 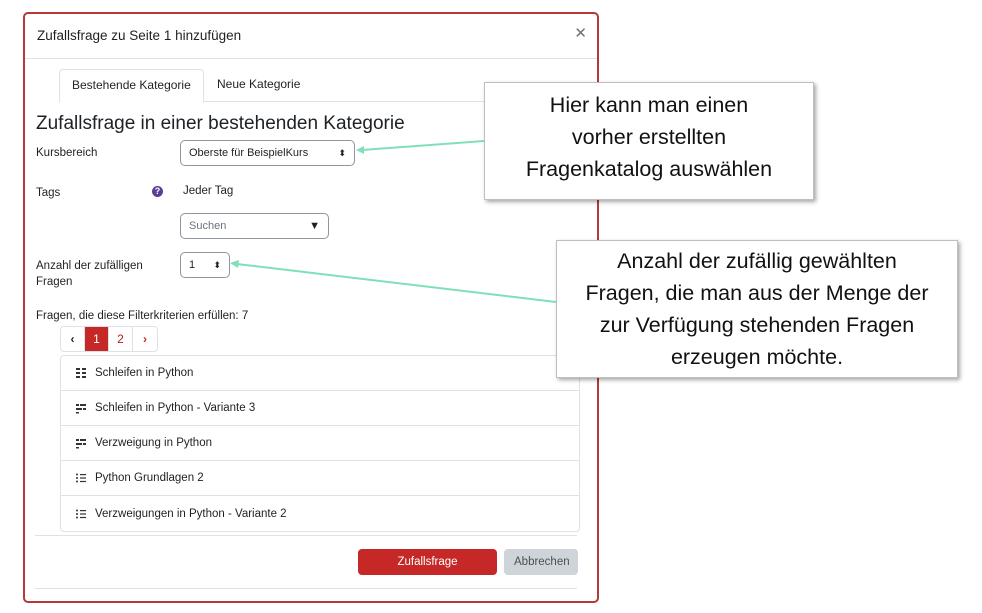 I want to click on callout-line: vorher erstellten, so click(x=649, y=137).